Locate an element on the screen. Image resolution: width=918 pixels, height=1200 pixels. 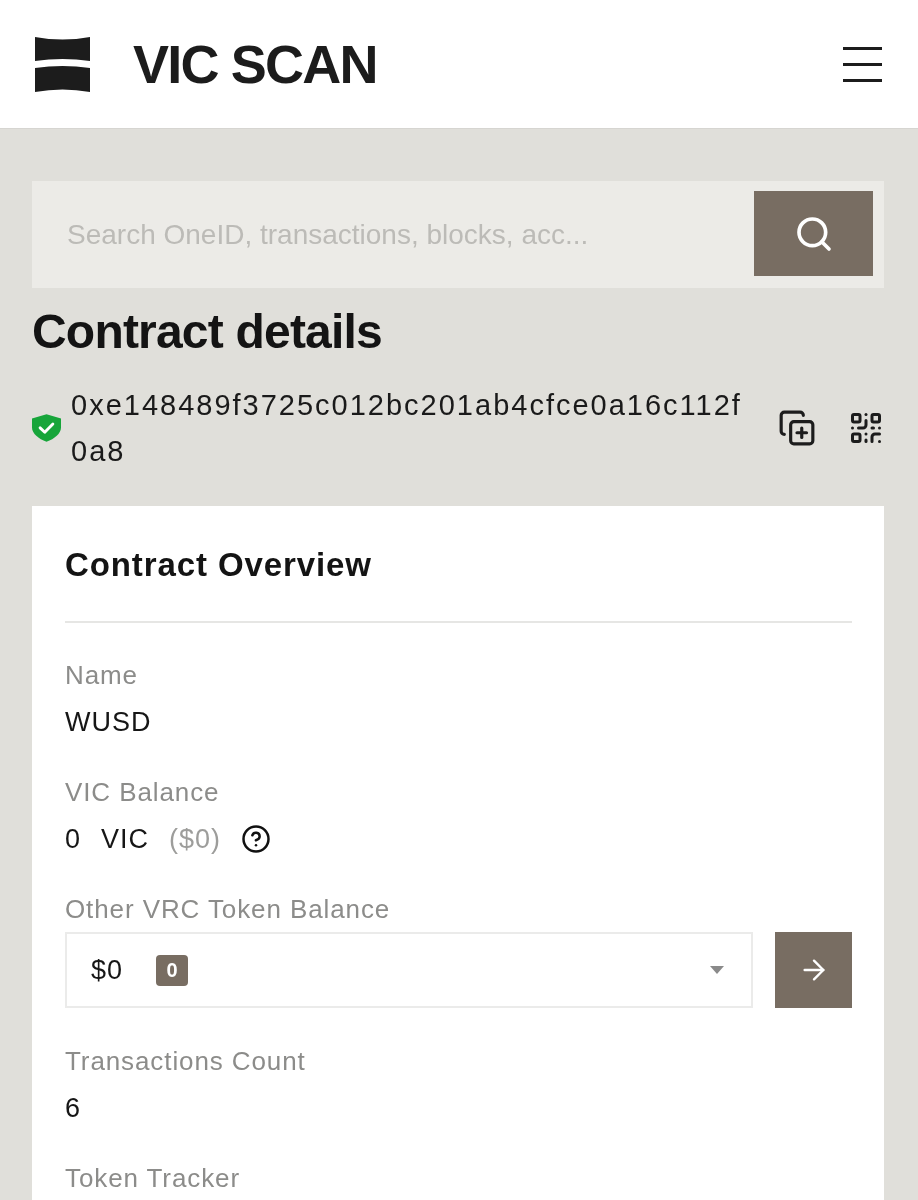
copy-button is located at coordinates (797, 428).